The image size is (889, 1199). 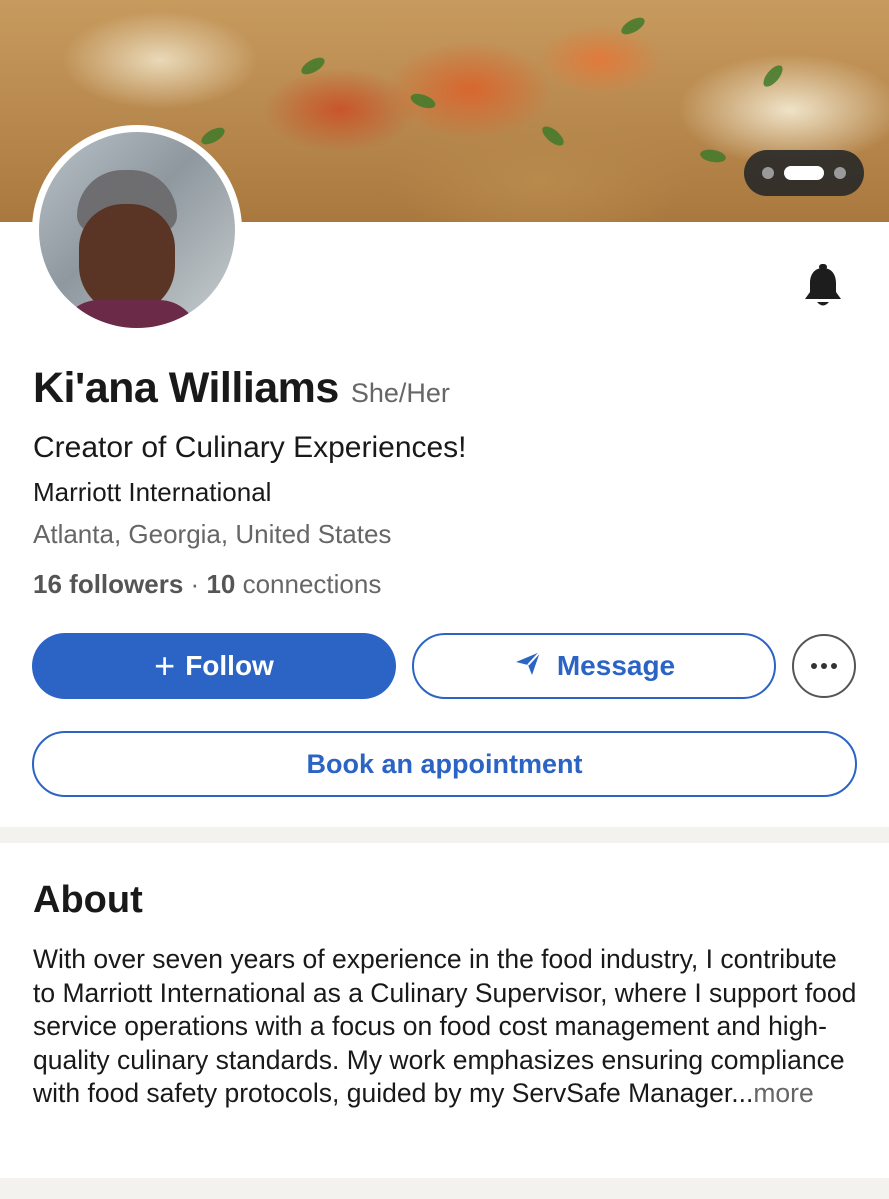 I want to click on follow-button: + Follow, so click(x=214, y=666).